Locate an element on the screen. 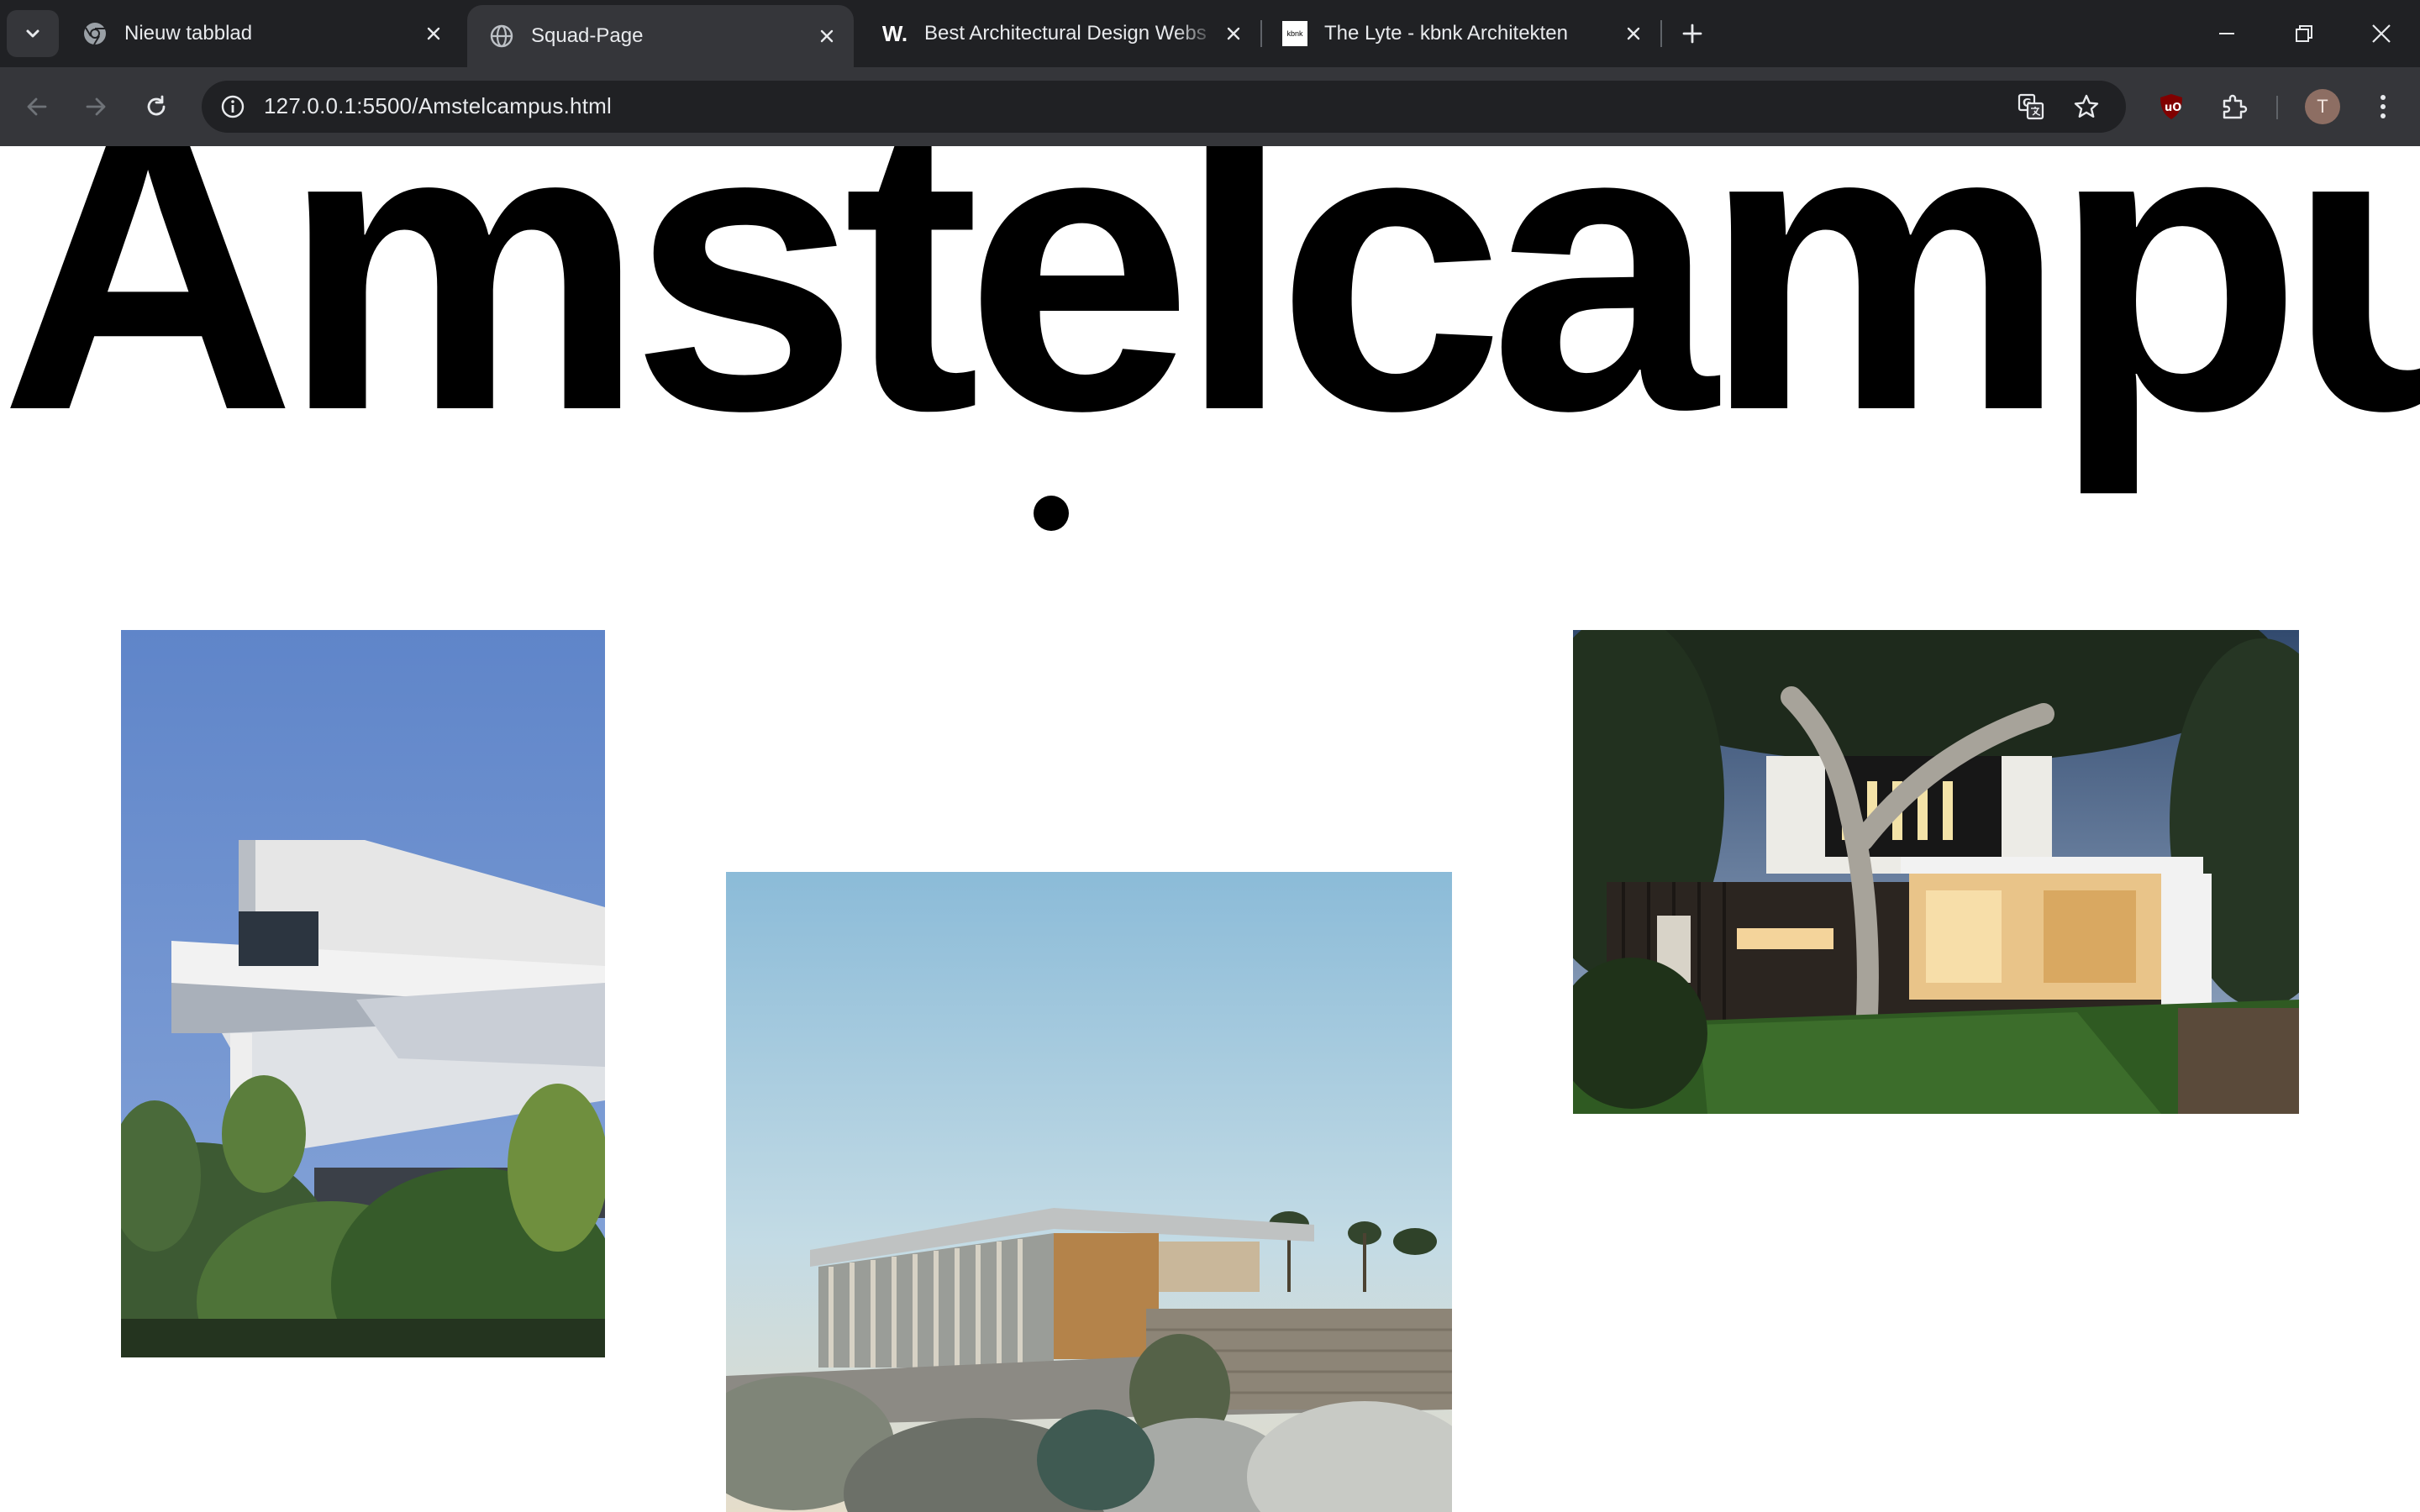  site-info-button is located at coordinates (233, 106).